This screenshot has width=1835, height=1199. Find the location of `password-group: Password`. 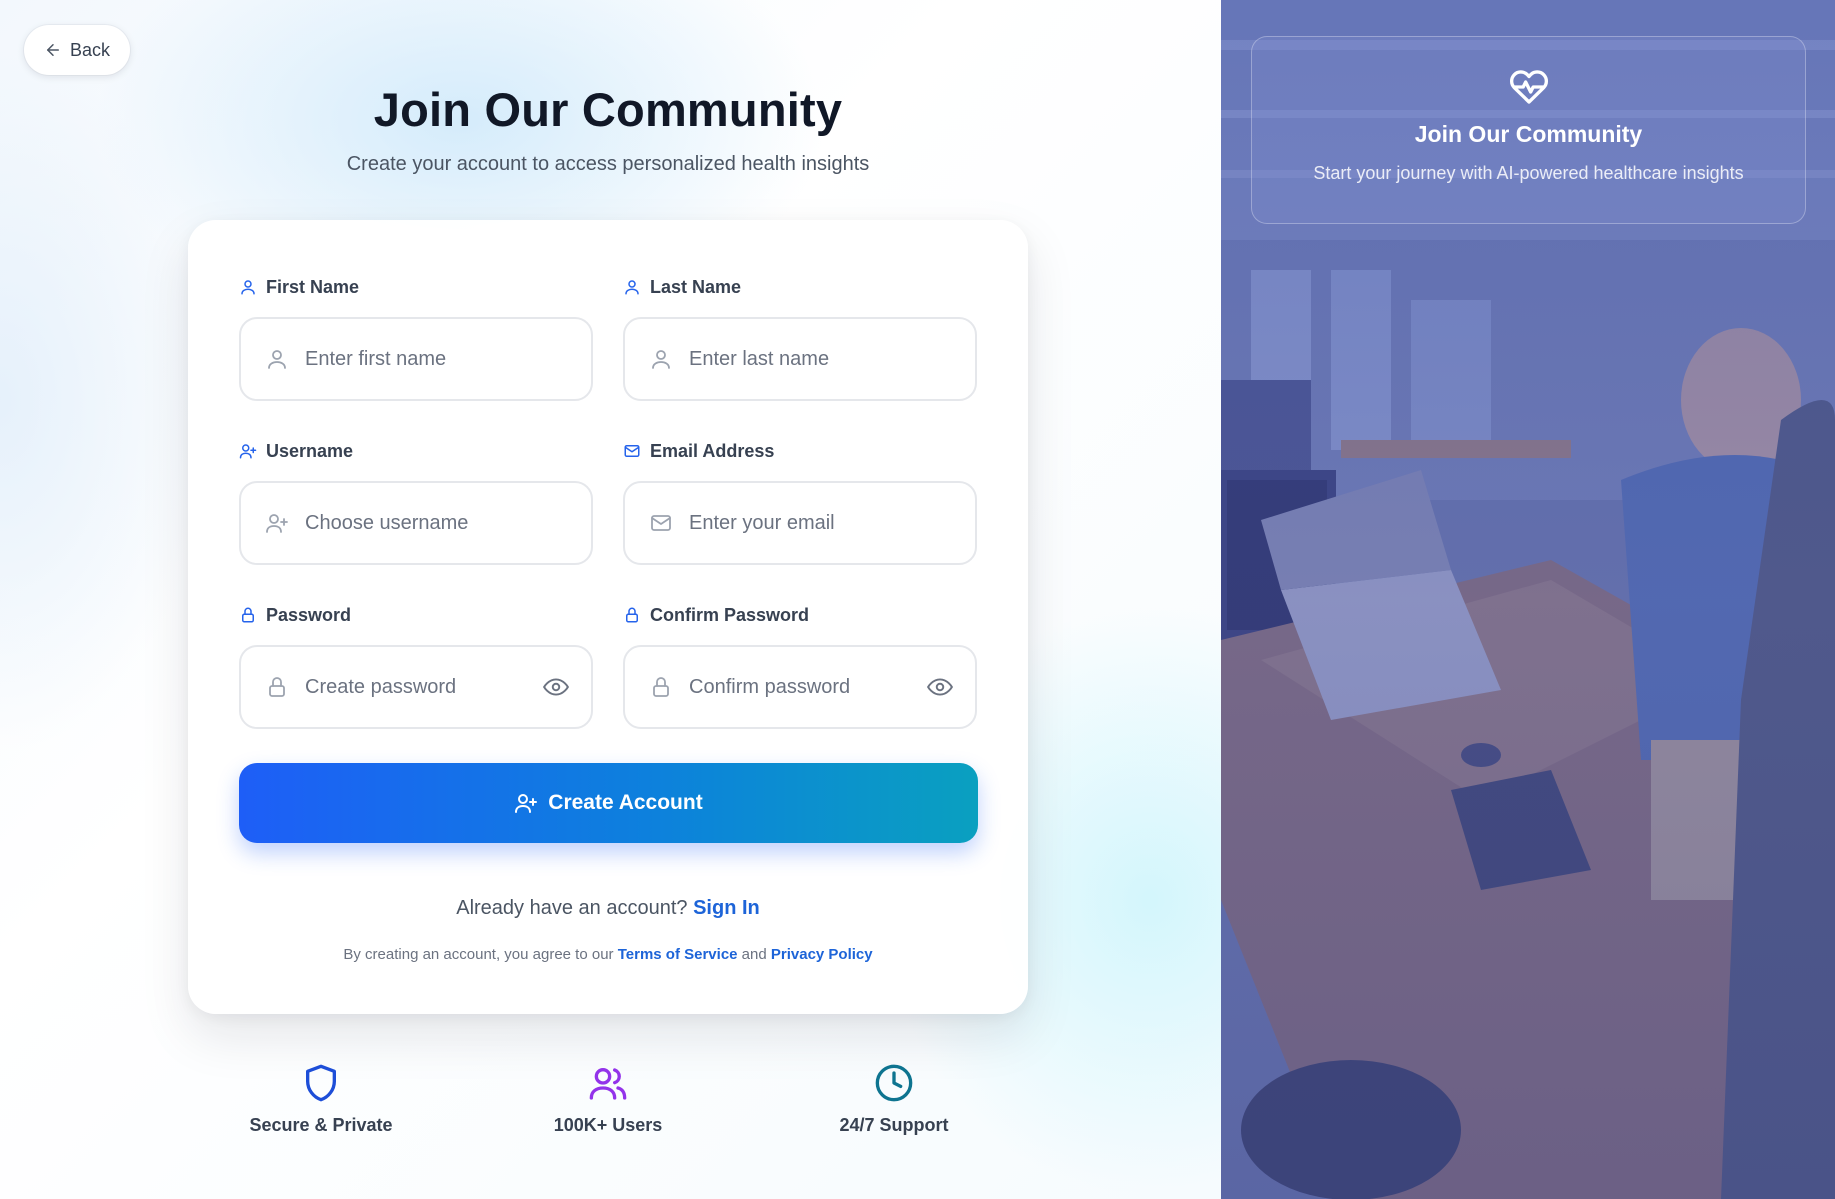

password-group: Password is located at coordinates (416, 666).